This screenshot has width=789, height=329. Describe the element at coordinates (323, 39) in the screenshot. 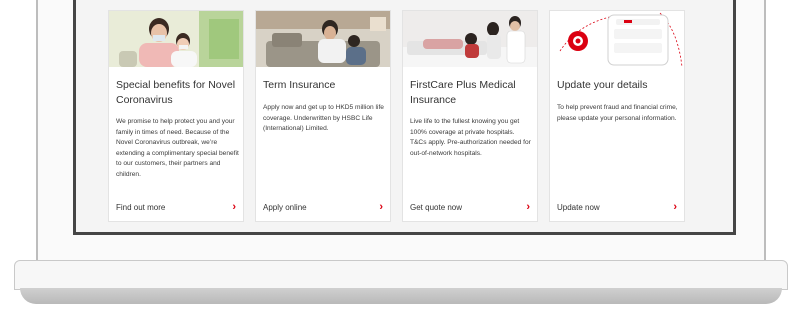

I see `father-child-image` at that location.